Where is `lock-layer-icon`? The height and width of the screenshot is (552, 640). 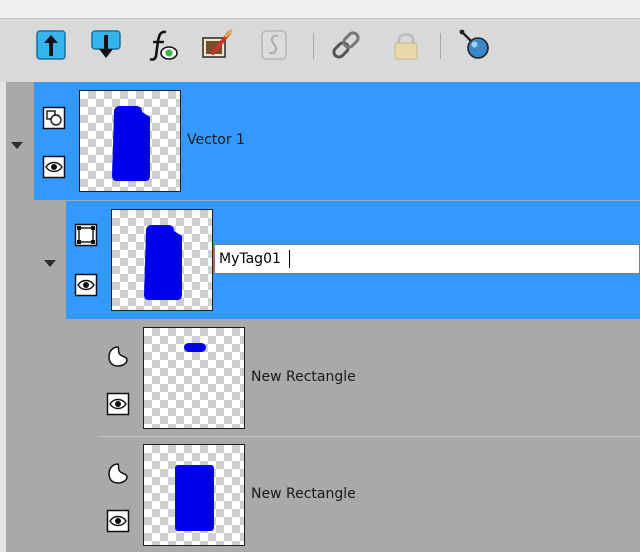
lock-layer-icon is located at coordinates (406, 46).